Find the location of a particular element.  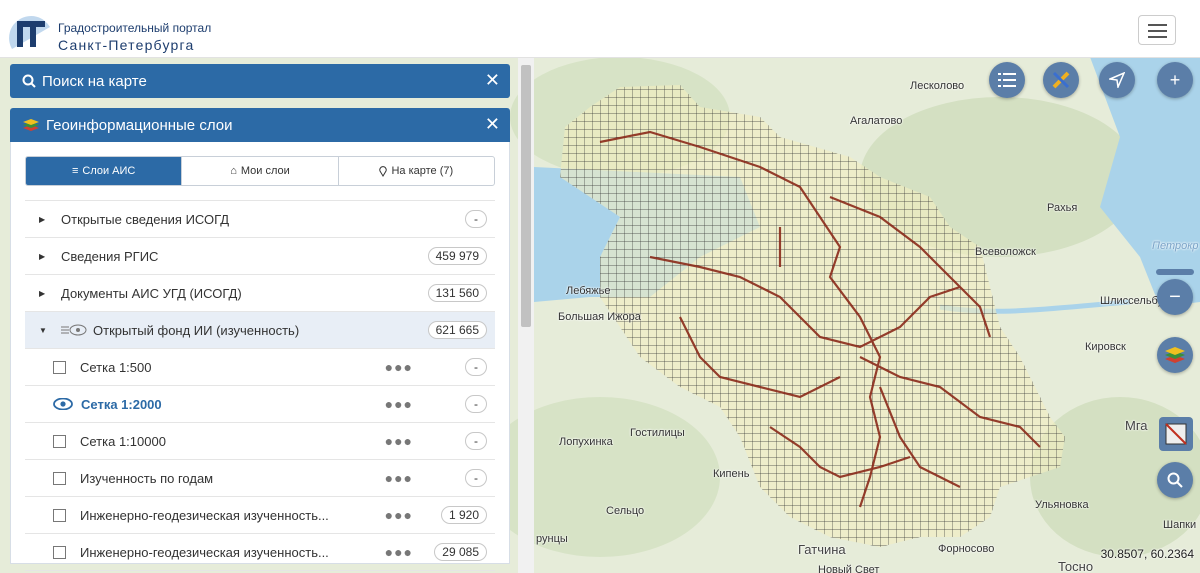

map-label-fornosovo: Форносово is located at coordinates (966, 549).